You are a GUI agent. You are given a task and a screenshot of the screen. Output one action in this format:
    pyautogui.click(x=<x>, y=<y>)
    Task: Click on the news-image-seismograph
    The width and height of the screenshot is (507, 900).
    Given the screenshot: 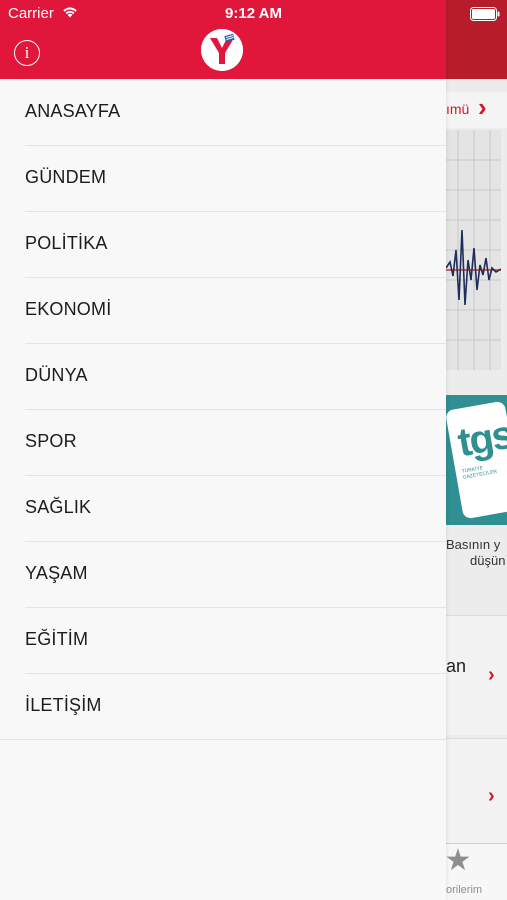 What is the action you would take?
    pyautogui.click(x=473, y=250)
    